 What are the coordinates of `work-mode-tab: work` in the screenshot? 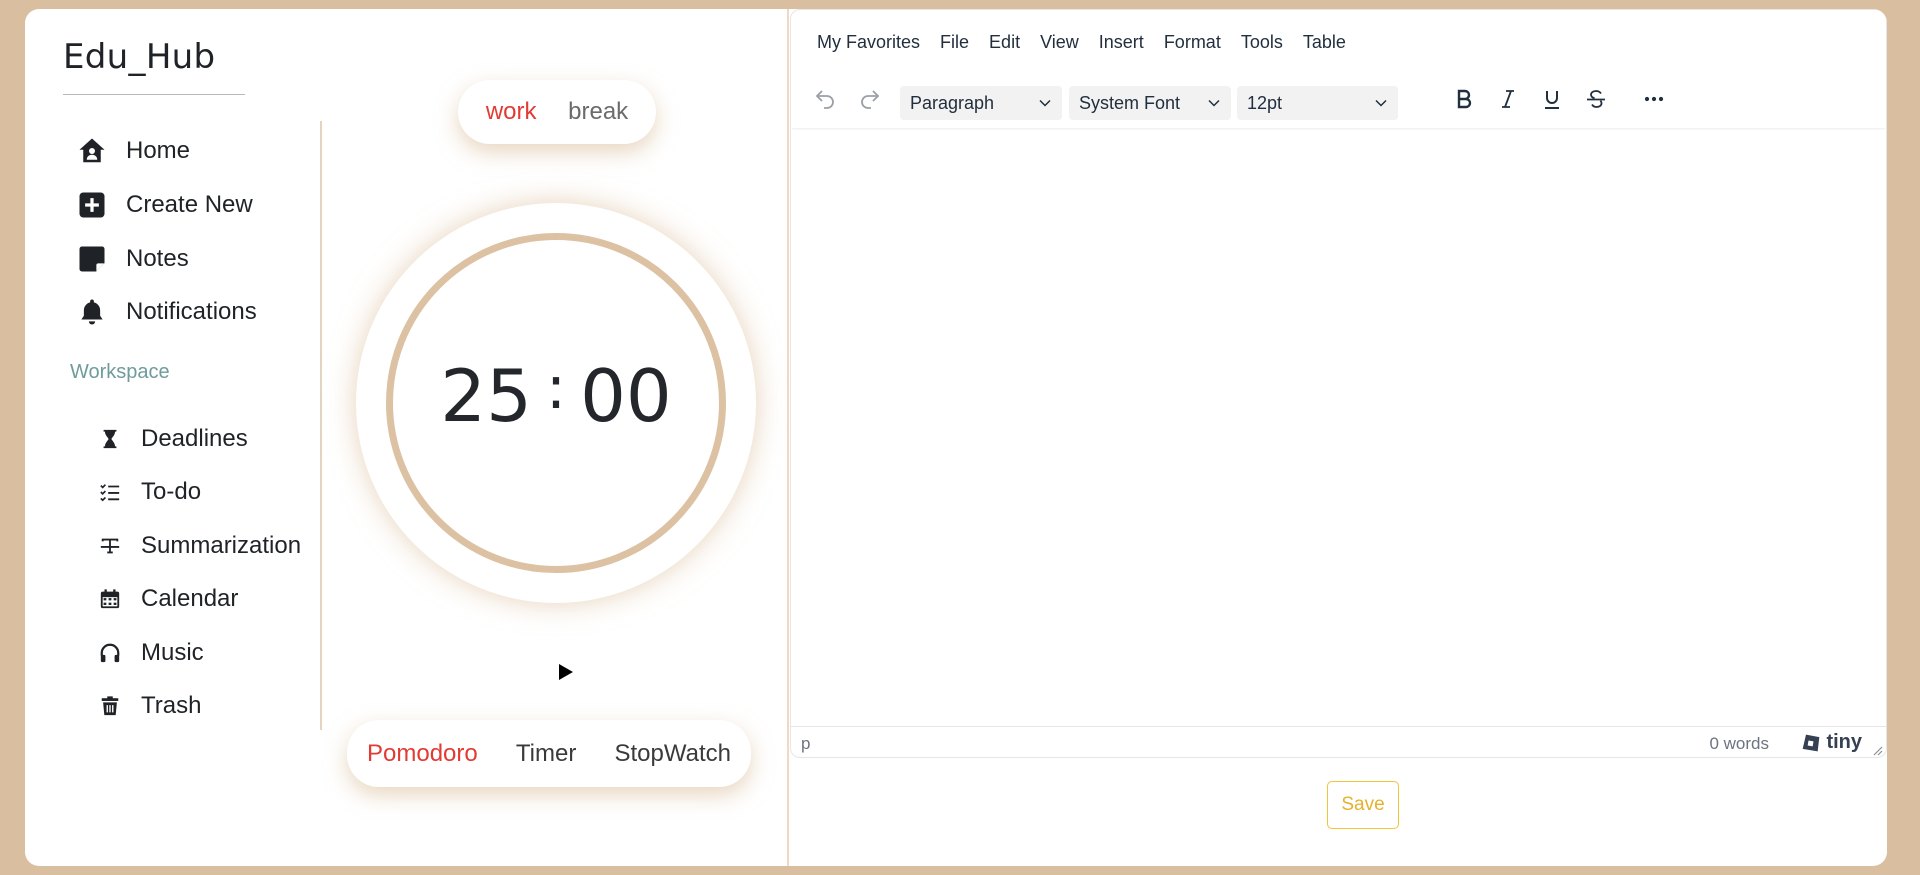 It's located at (511, 112).